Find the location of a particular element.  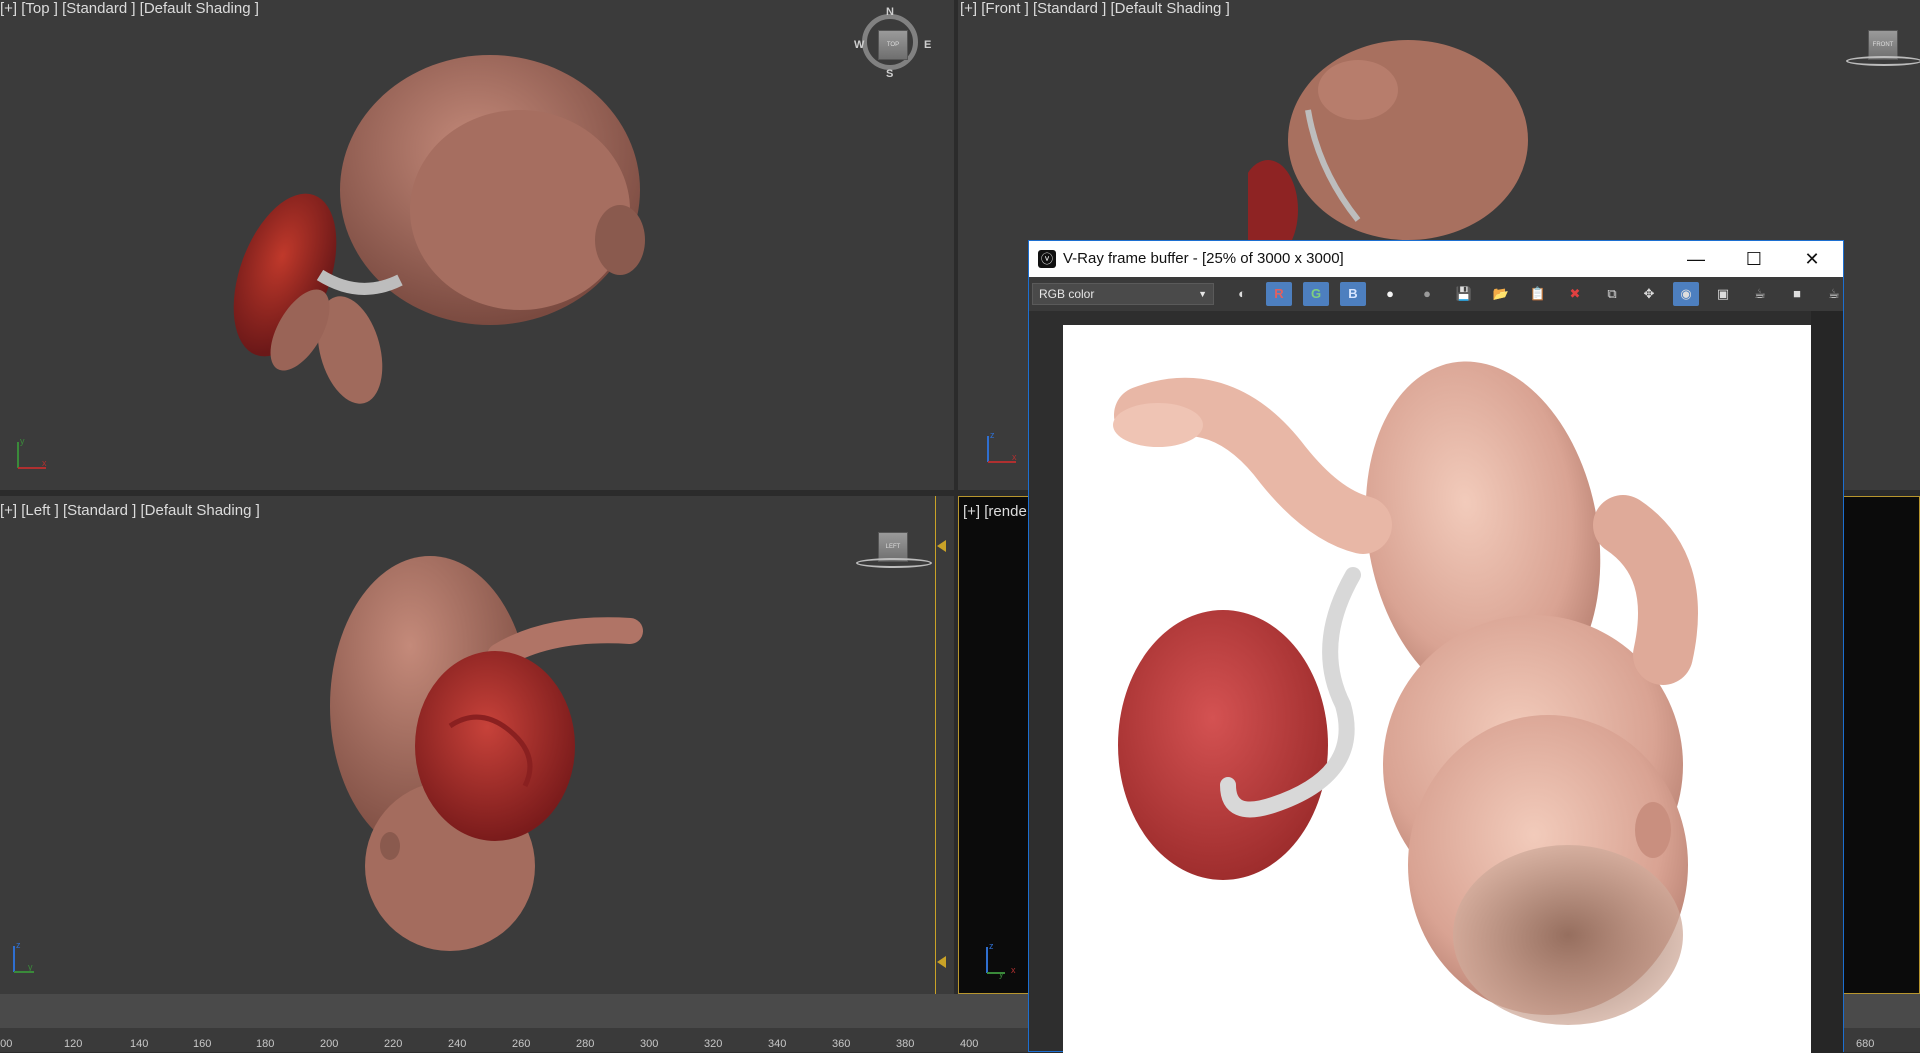

tick-label: 220 is located at coordinates (393, 1044).